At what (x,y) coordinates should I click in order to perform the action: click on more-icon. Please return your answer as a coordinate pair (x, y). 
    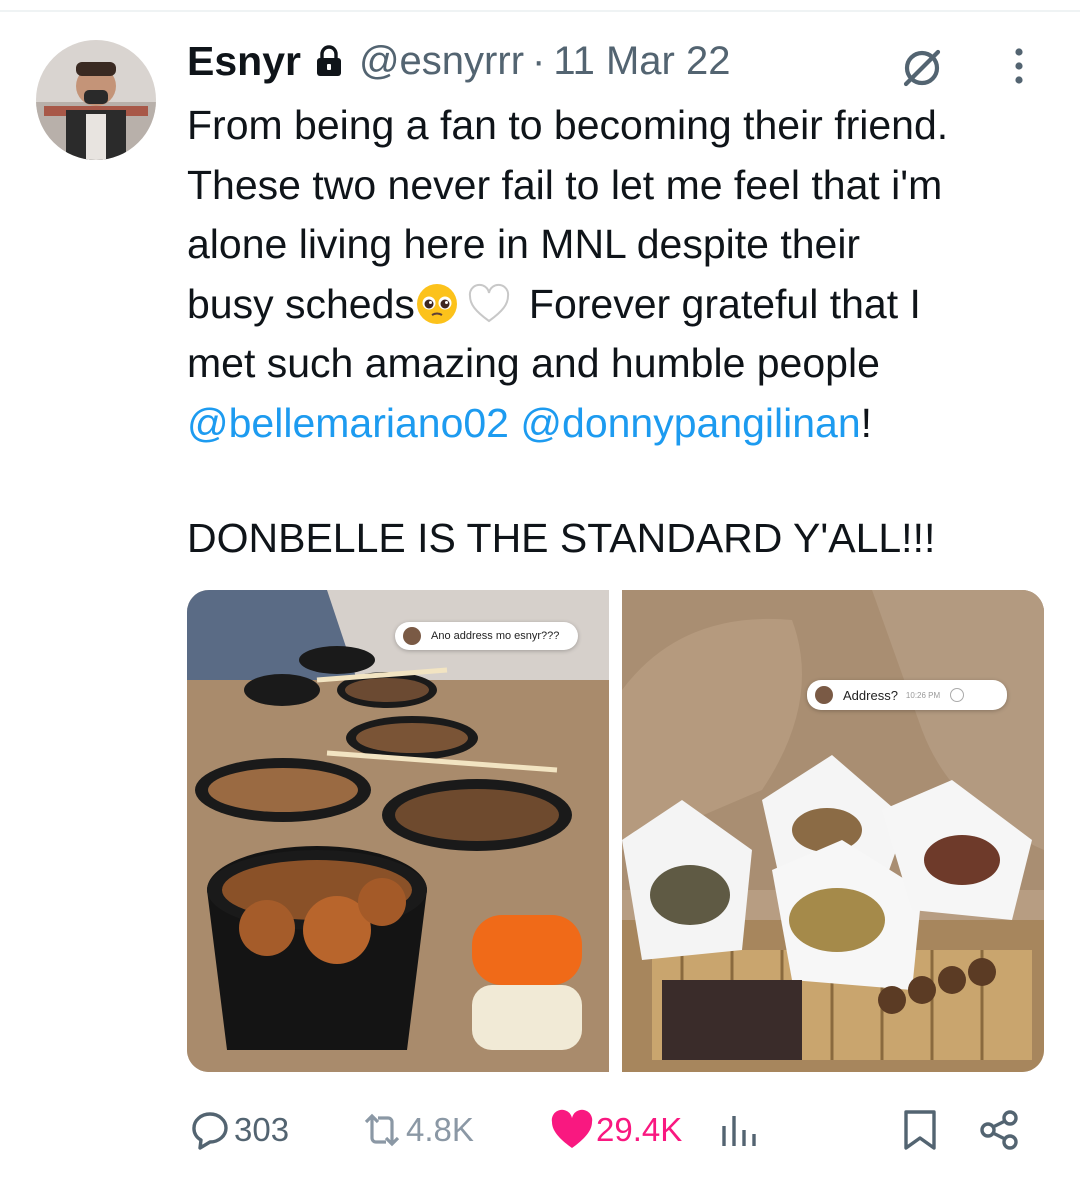
    Looking at the image, I should click on (1019, 66).